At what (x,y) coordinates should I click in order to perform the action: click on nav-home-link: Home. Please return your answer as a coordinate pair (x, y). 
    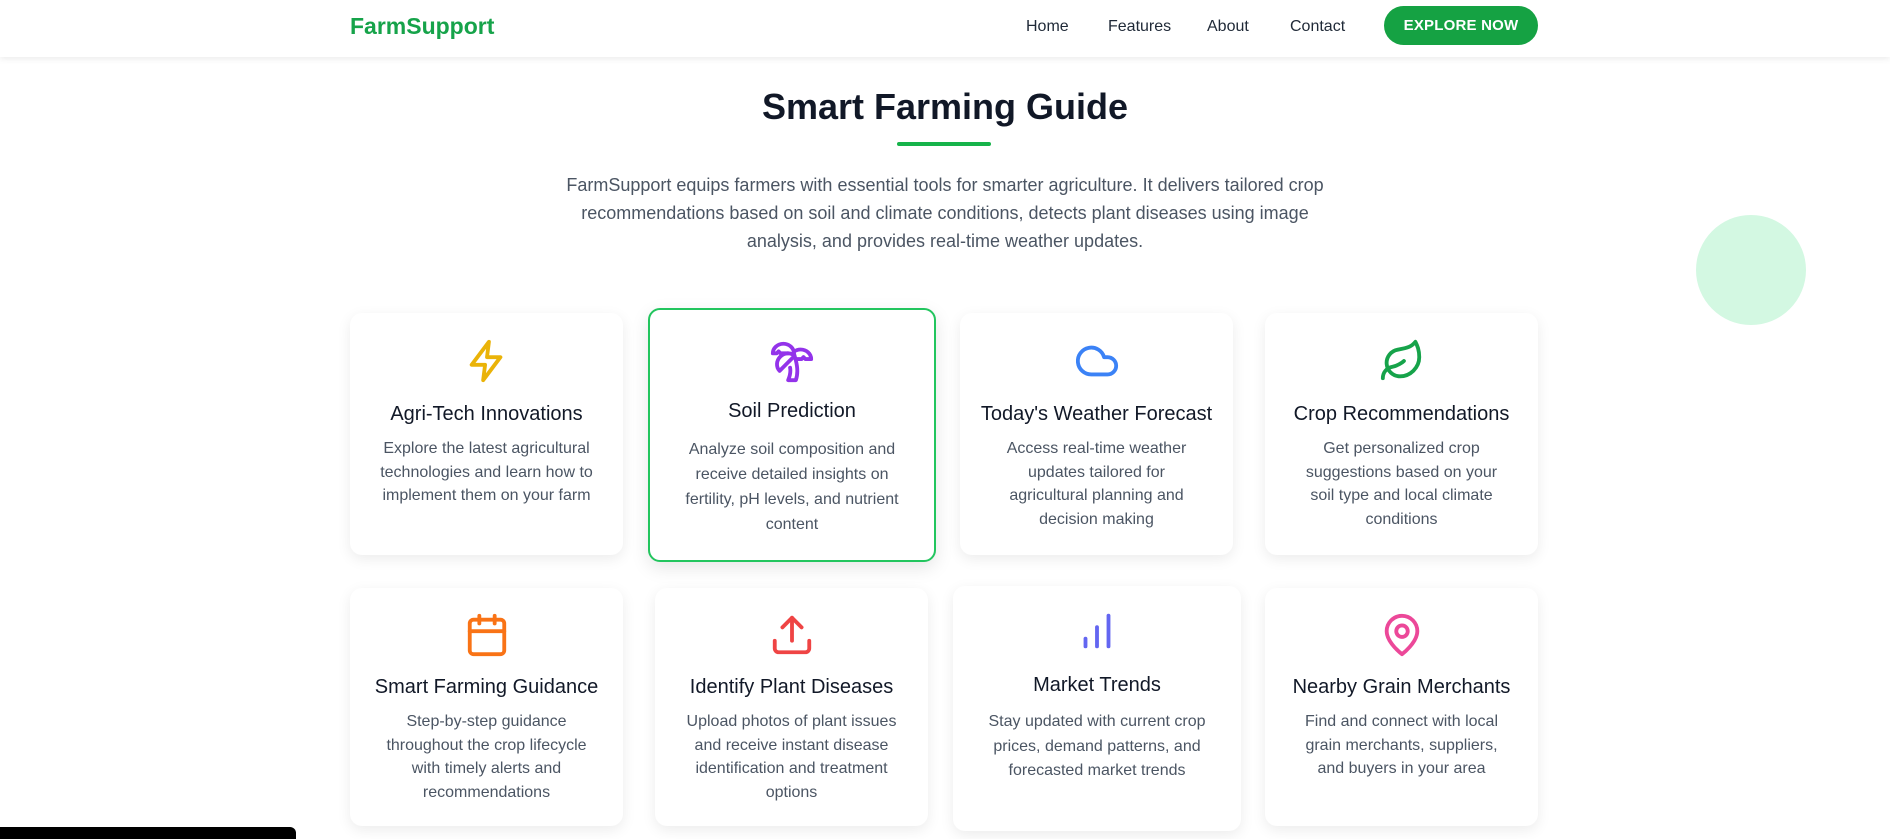
    Looking at the image, I should click on (1047, 27).